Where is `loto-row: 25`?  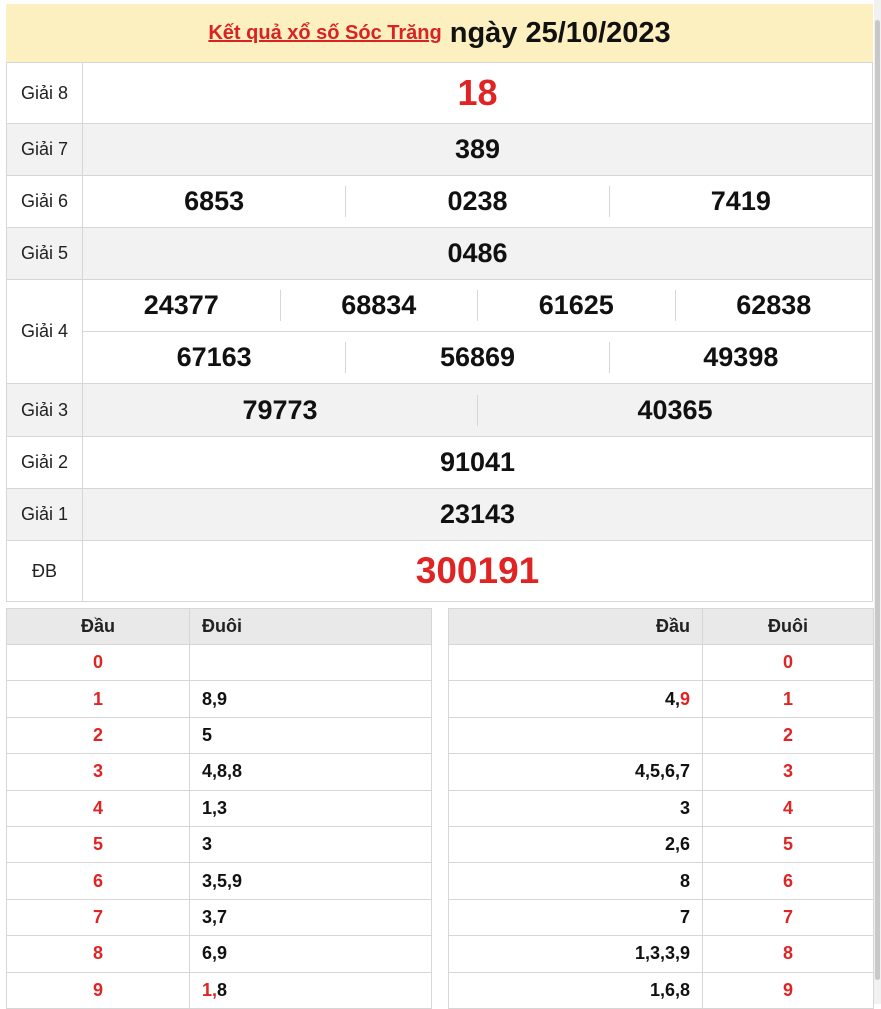
loto-row: 25 is located at coordinates (219, 735).